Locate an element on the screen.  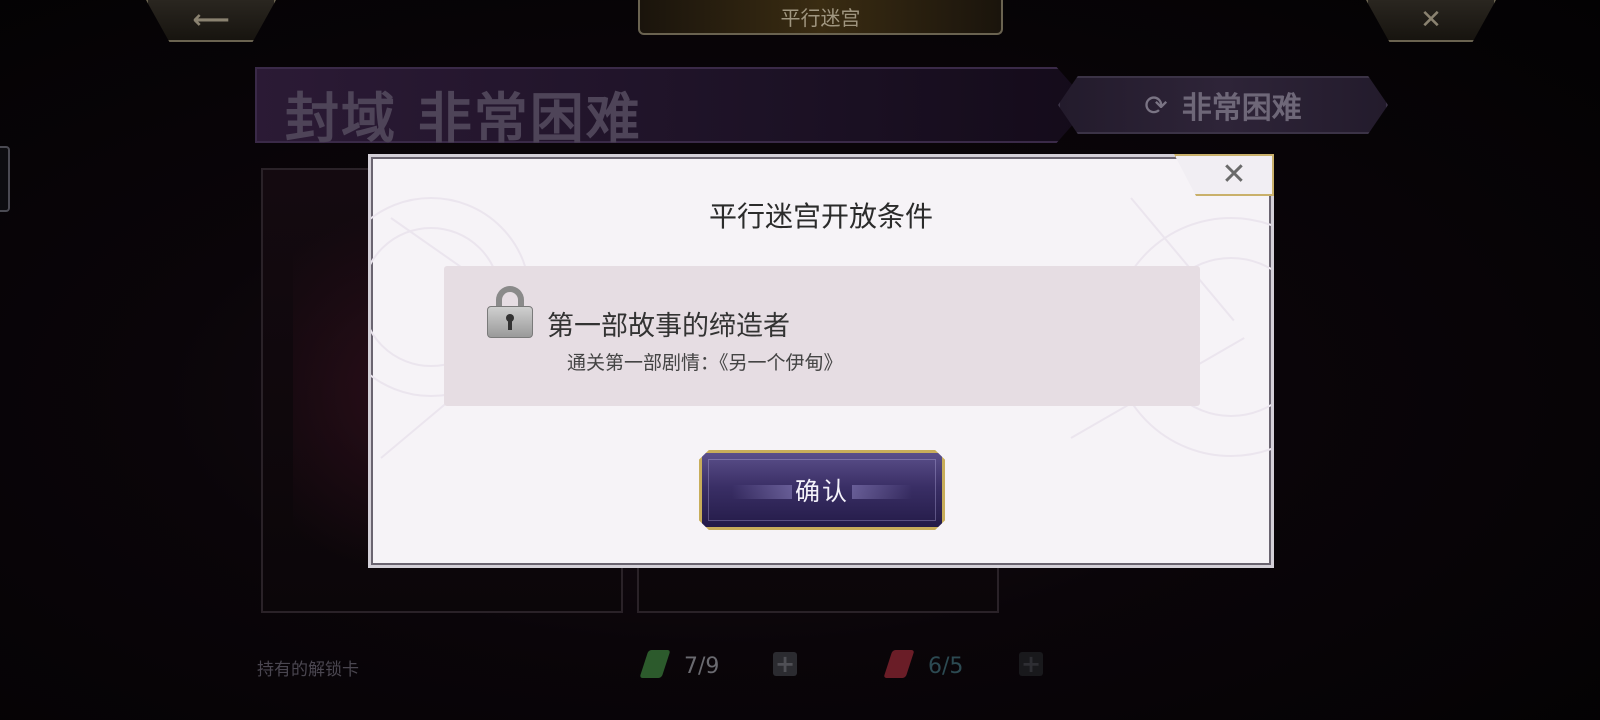
dialog-title: 平行迷宫开放条件 is located at coordinates (820, 216).